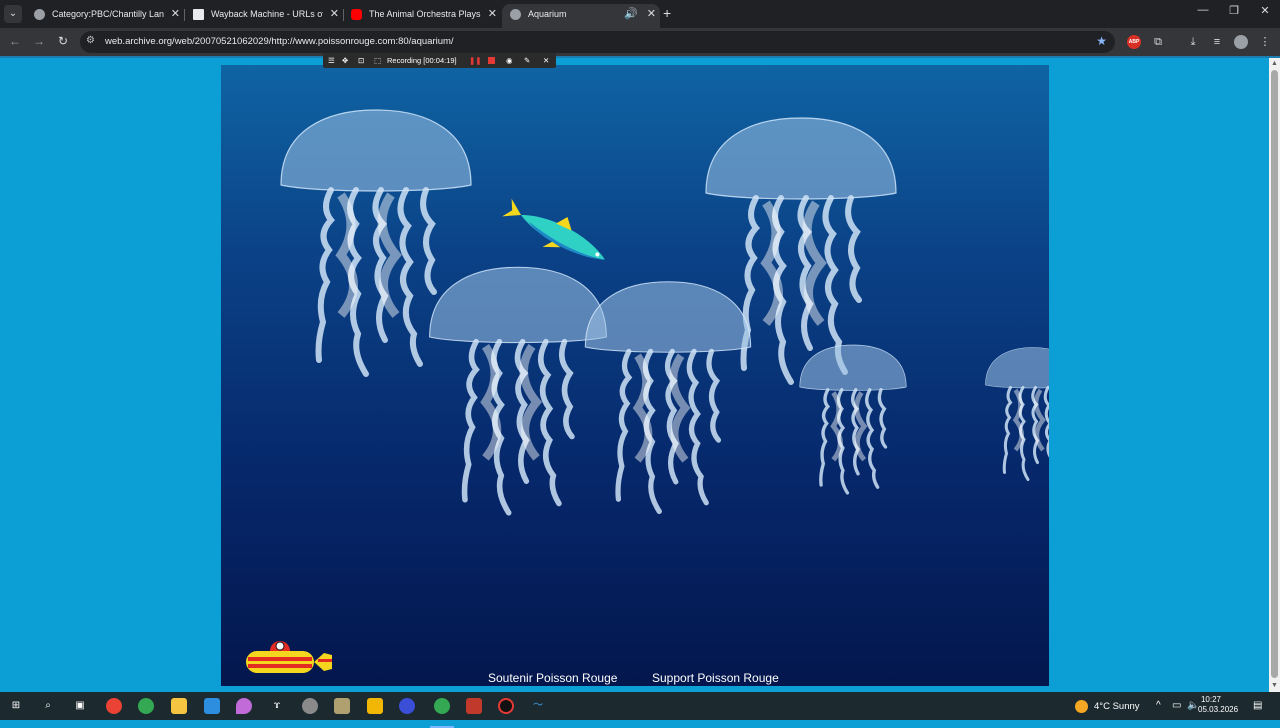  Describe the element at coordinates (13, 14) in the screenshot. I see `tab-search-button: ⌄` at that location.